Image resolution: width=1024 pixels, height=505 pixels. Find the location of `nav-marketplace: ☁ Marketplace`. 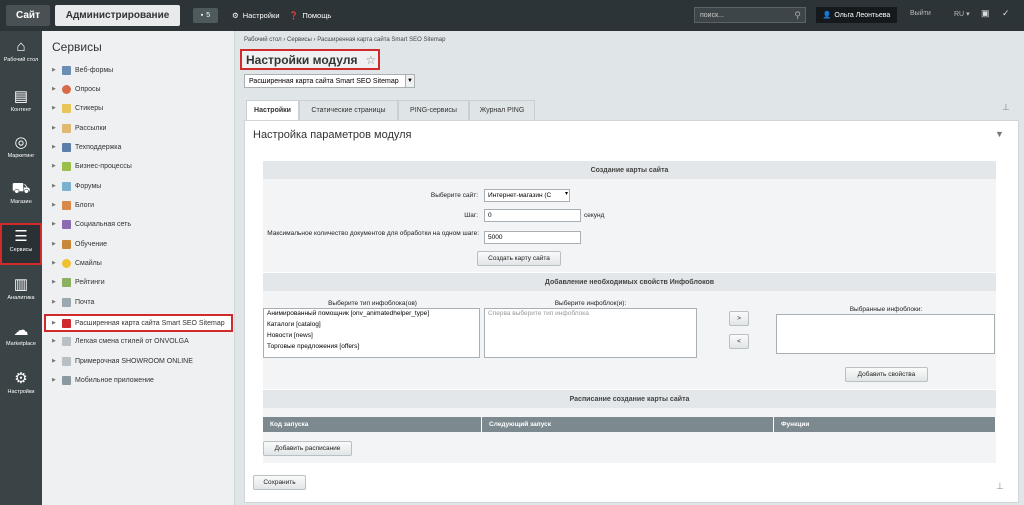

nav-marketplace: ☁ Marketplace is located at coordinates (21, 338).